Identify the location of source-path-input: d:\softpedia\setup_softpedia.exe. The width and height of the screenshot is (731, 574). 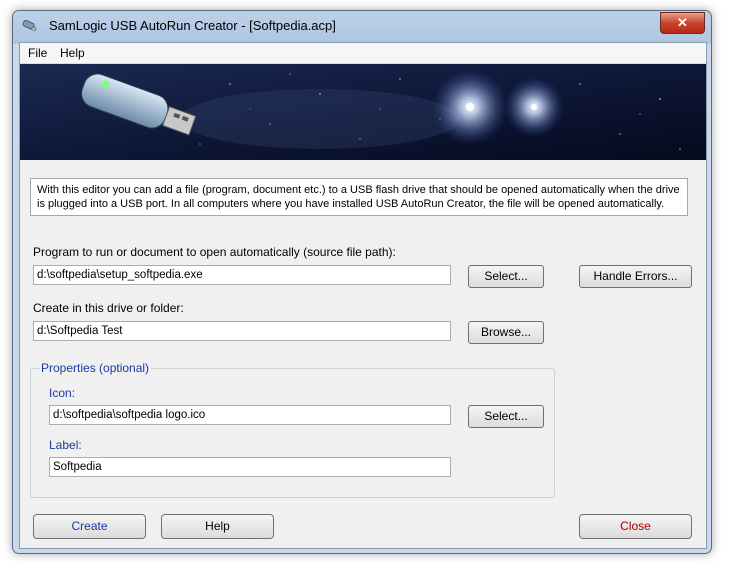
(242, 275).